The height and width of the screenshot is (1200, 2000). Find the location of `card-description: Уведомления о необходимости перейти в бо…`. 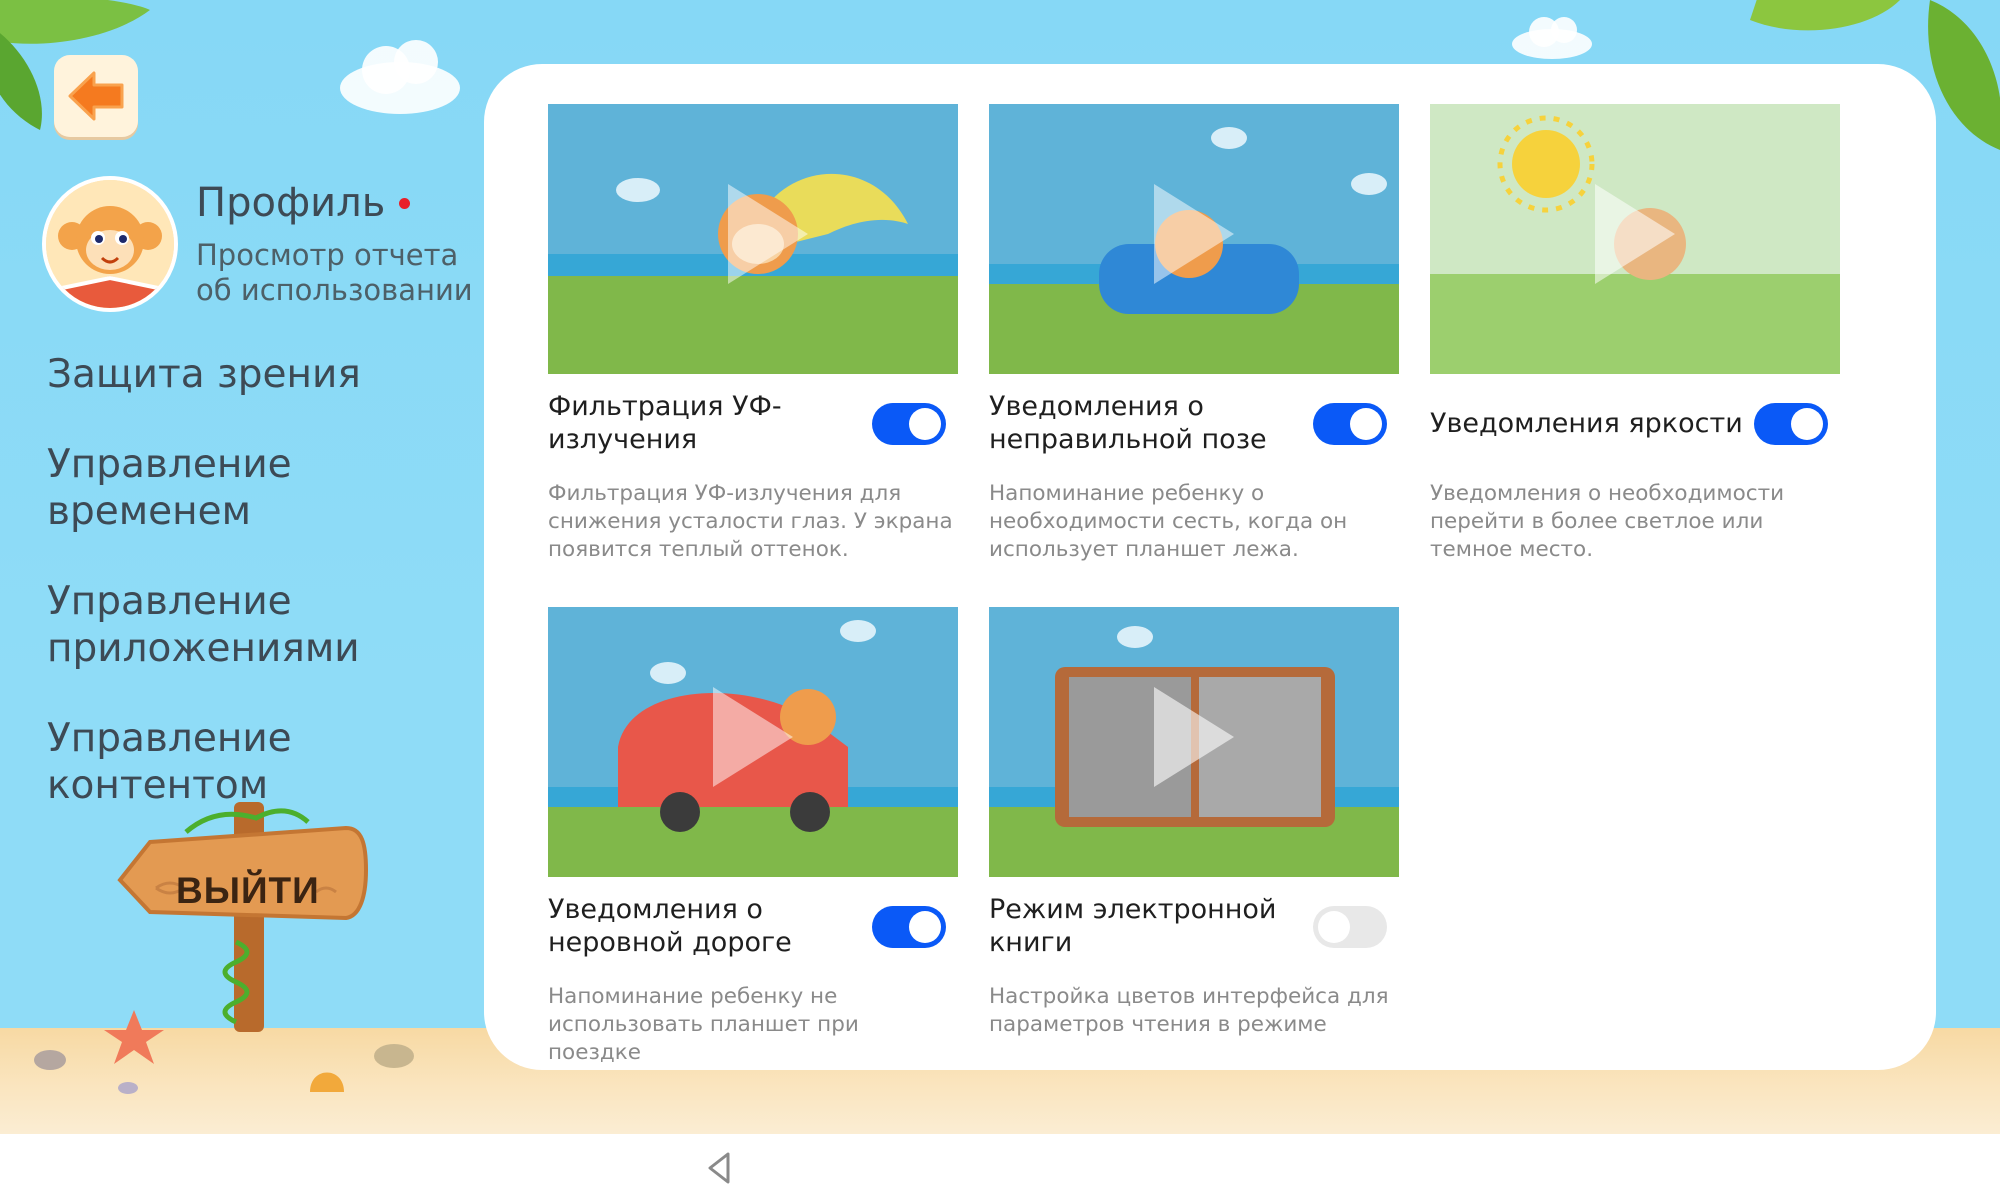

card-description: Уведомления о необходимости перейти в бо… is located at coordinates (1607, 521).